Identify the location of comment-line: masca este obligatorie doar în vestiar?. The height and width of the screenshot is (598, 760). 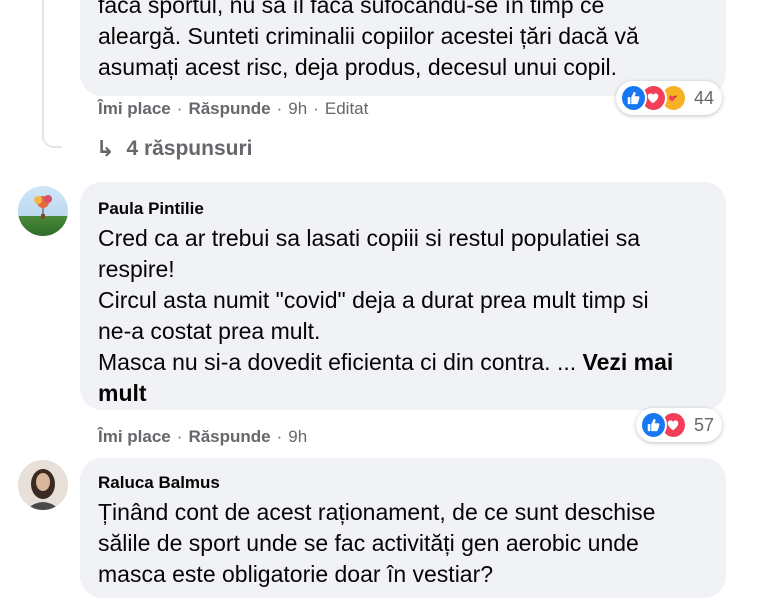
(296, 574).